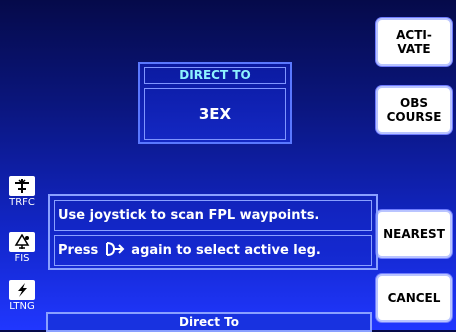  Describe the element at coordinates (226, 250) in the screenshot. I see `message-line-2-suffix: again to select active leg.` at that location.